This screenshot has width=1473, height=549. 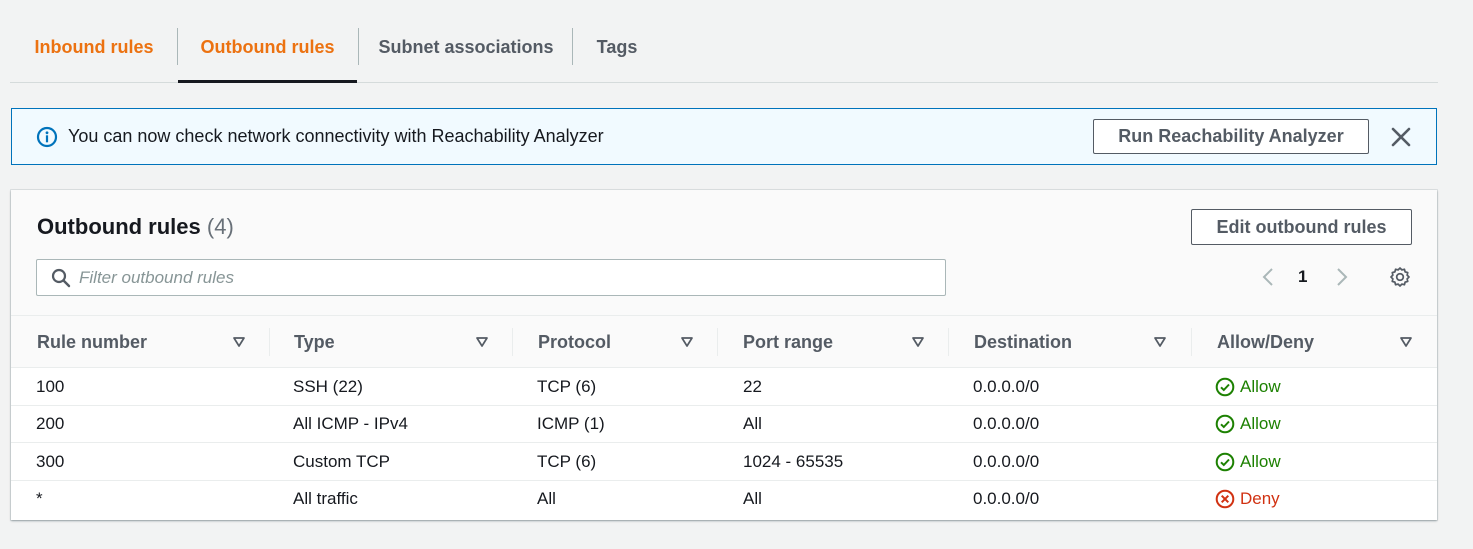 What do you see at coordinates (1400, 277) in the screenshot?
I see `gear-icon` at bounding box center [1400, 277].